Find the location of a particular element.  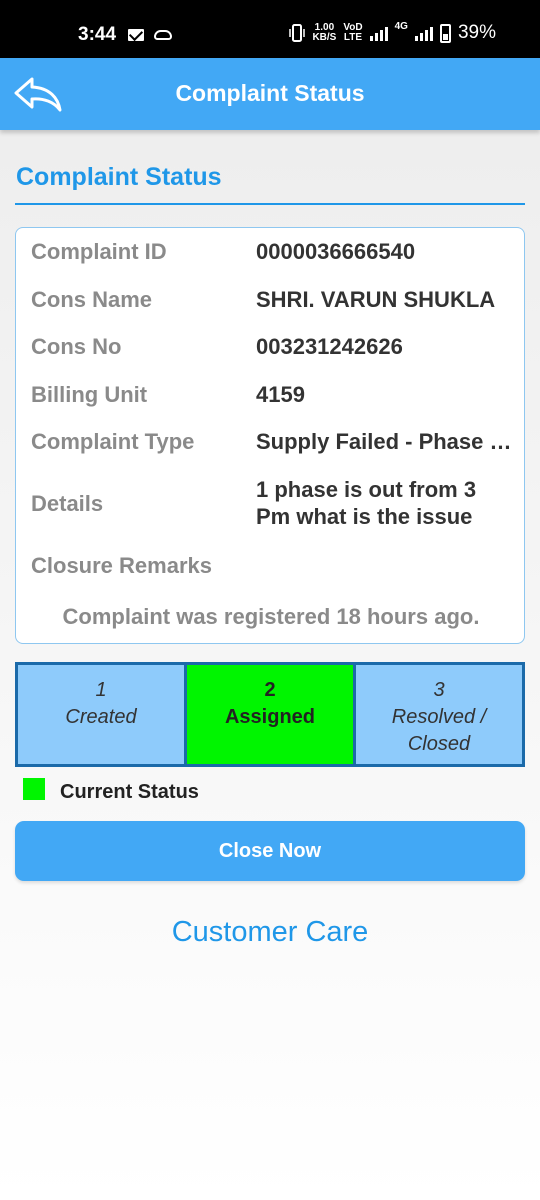

step-label: Assigned is located at coordinates (270, 717).